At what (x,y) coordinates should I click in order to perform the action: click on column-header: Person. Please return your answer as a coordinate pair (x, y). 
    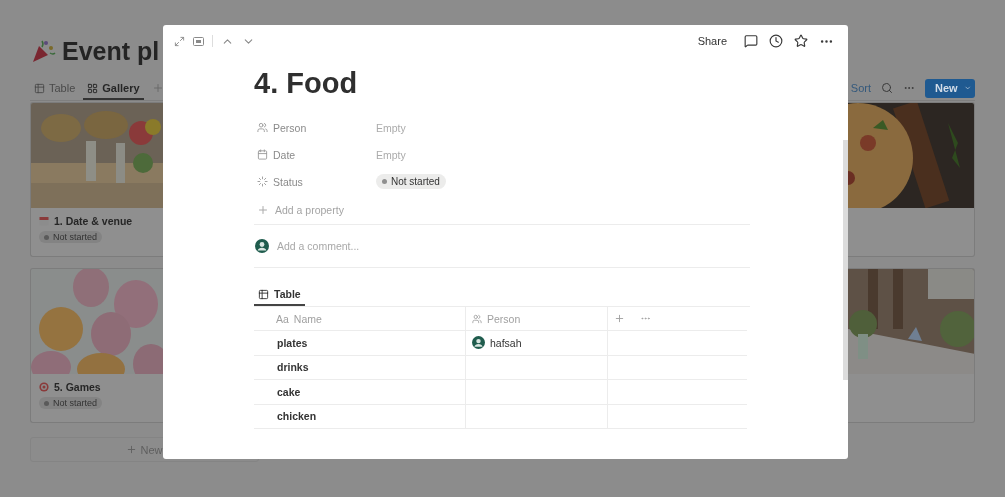
    Looking at the image, I should click on (536, 319).